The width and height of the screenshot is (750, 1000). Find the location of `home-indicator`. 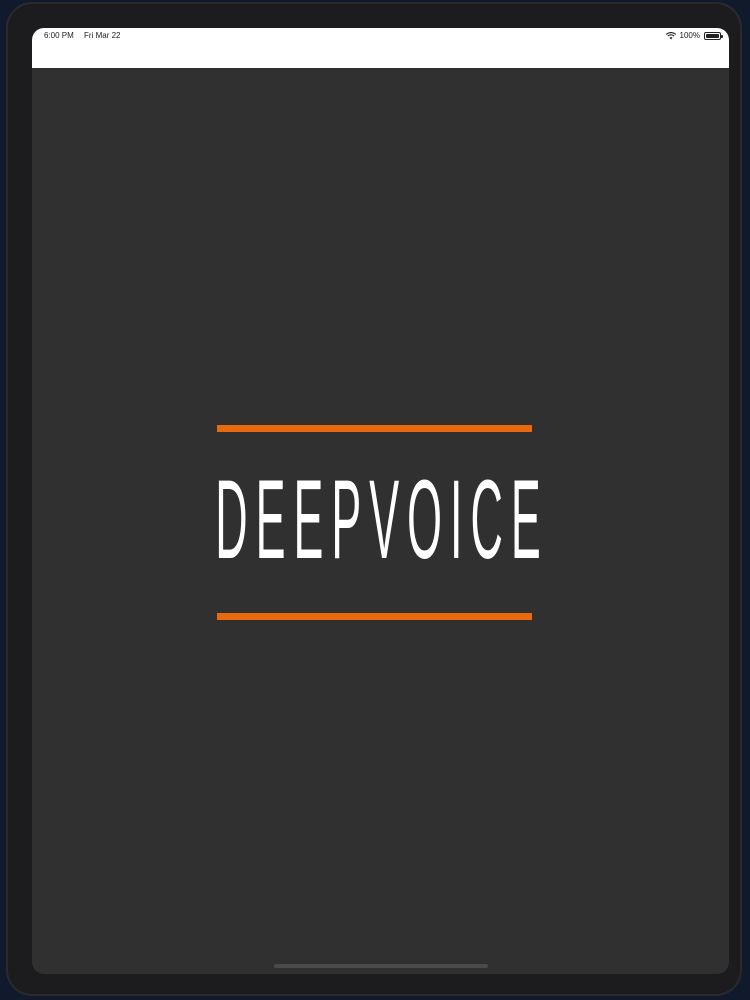

home-indicator is located at coordinates (381, 966).